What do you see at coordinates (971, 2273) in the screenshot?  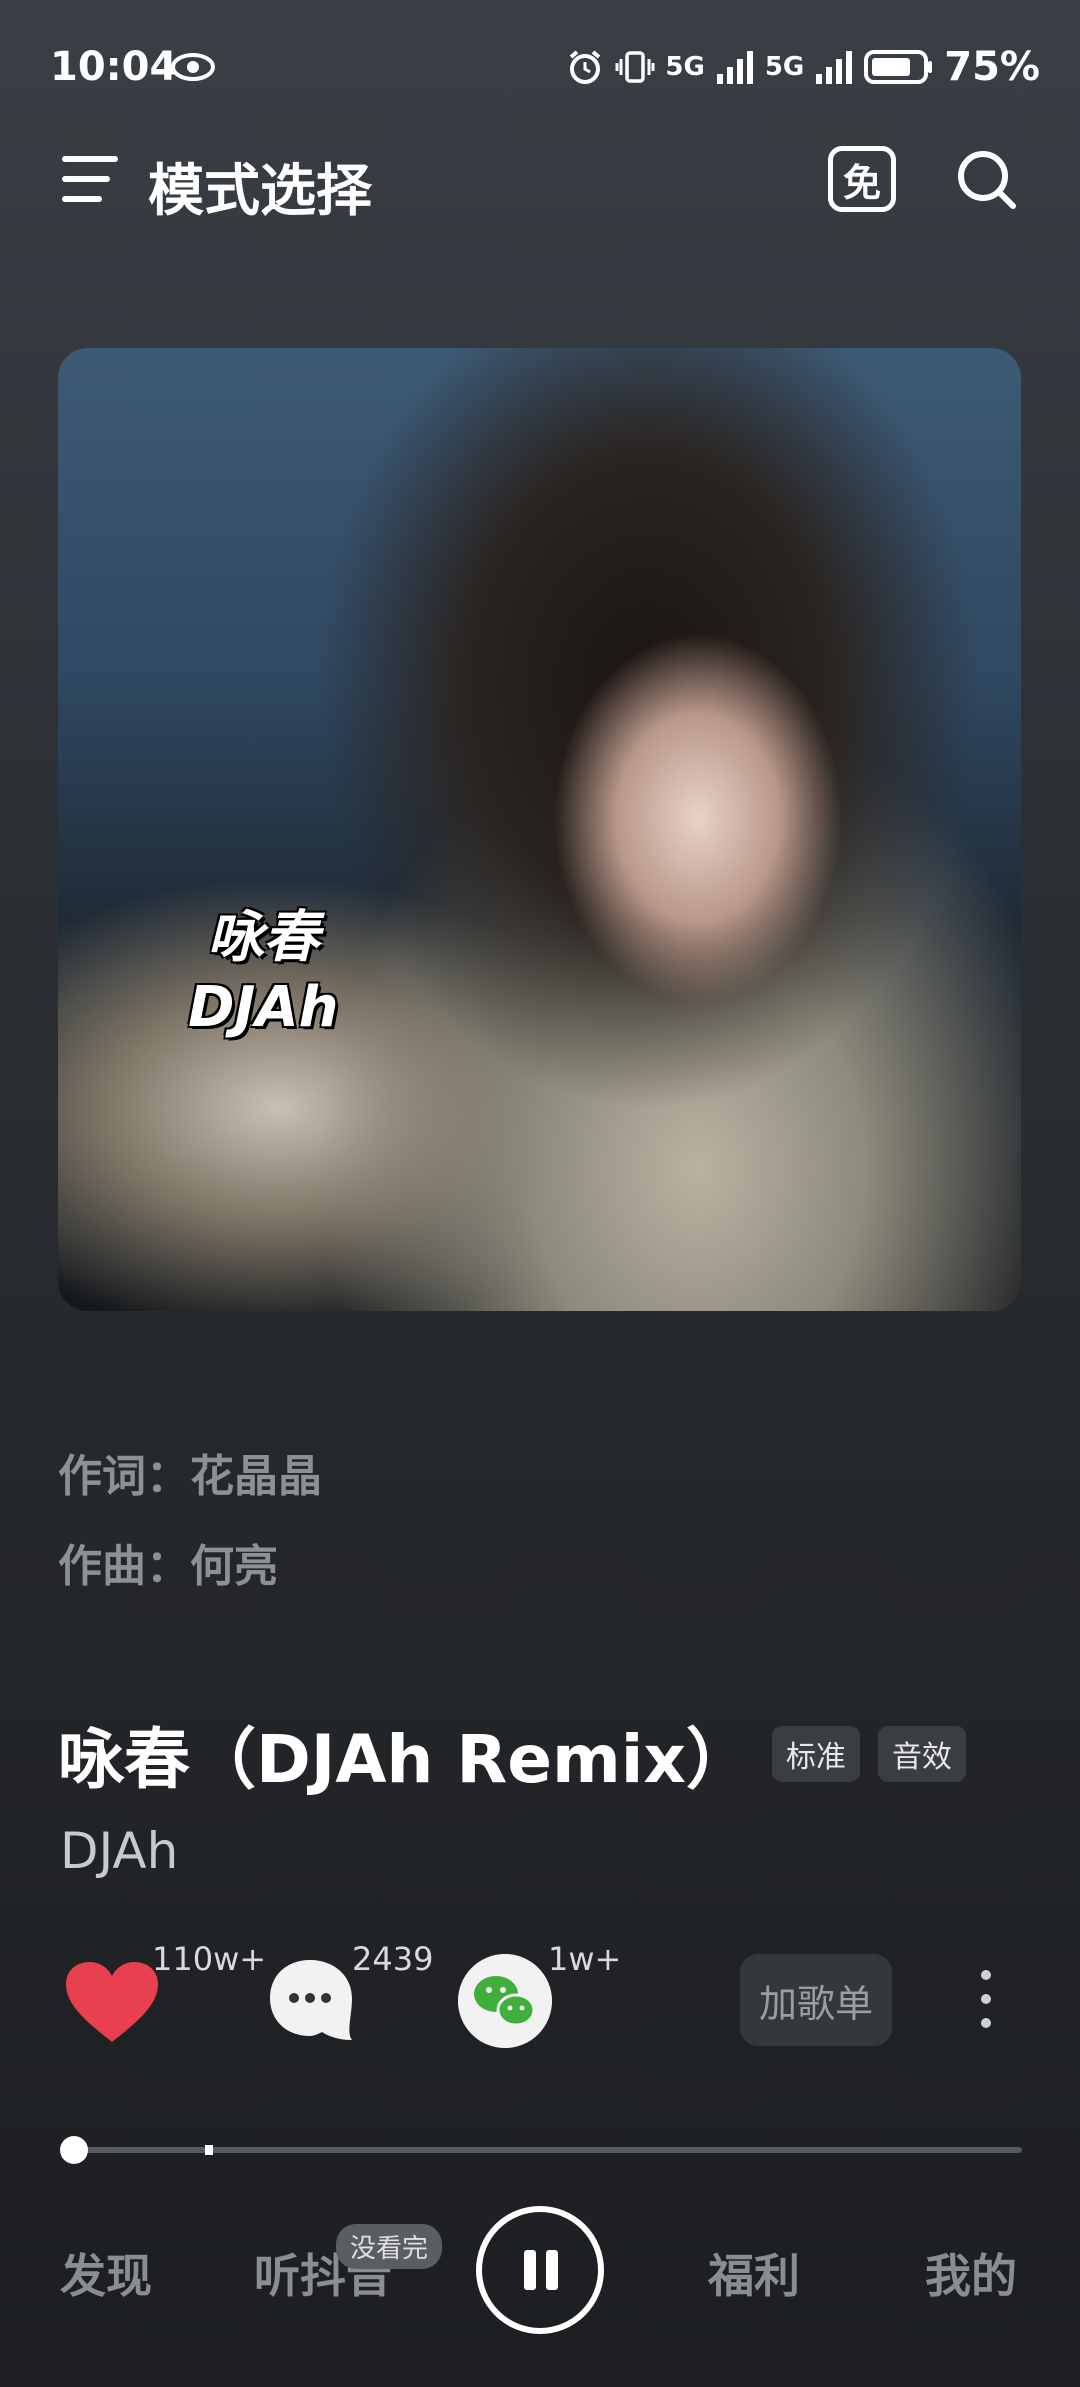 I see `nav-mine: 我的` at bounding box center [971, 2273].